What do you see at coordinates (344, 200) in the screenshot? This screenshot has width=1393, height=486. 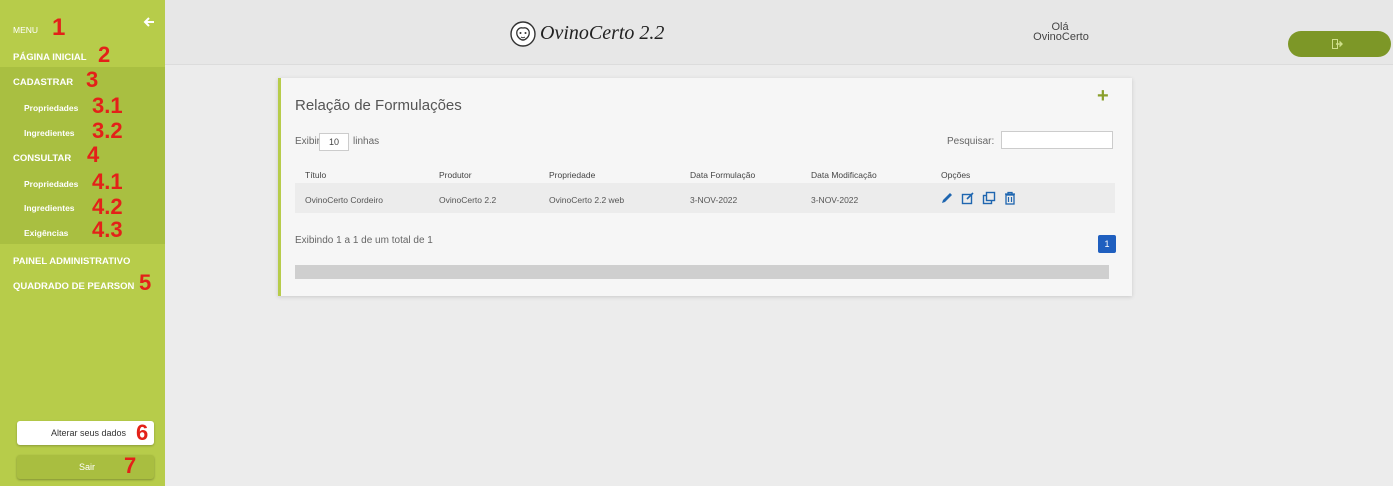 I see `cell-titulo: OvinoCerto Cordeiro` at bounding box center [344, 200].